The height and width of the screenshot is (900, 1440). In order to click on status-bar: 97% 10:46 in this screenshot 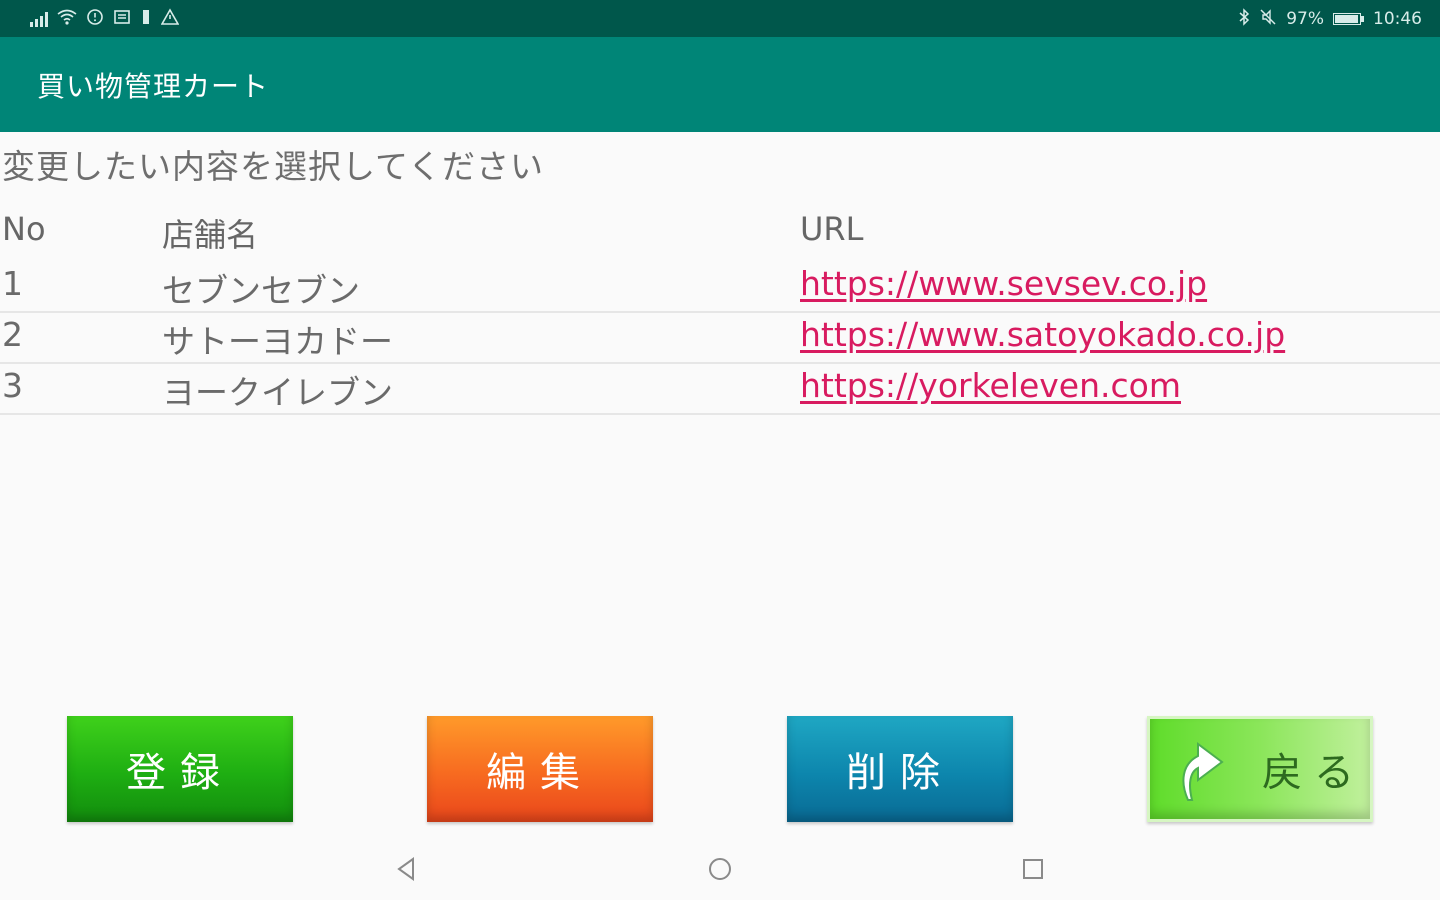, I will do `click(720, 18)`.